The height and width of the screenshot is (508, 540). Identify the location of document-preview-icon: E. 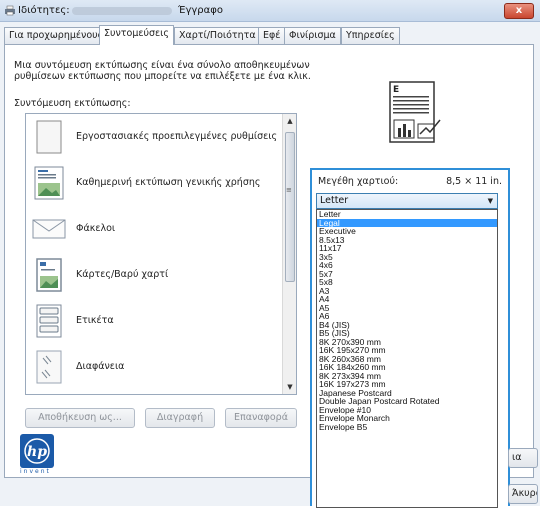
(415, 112).